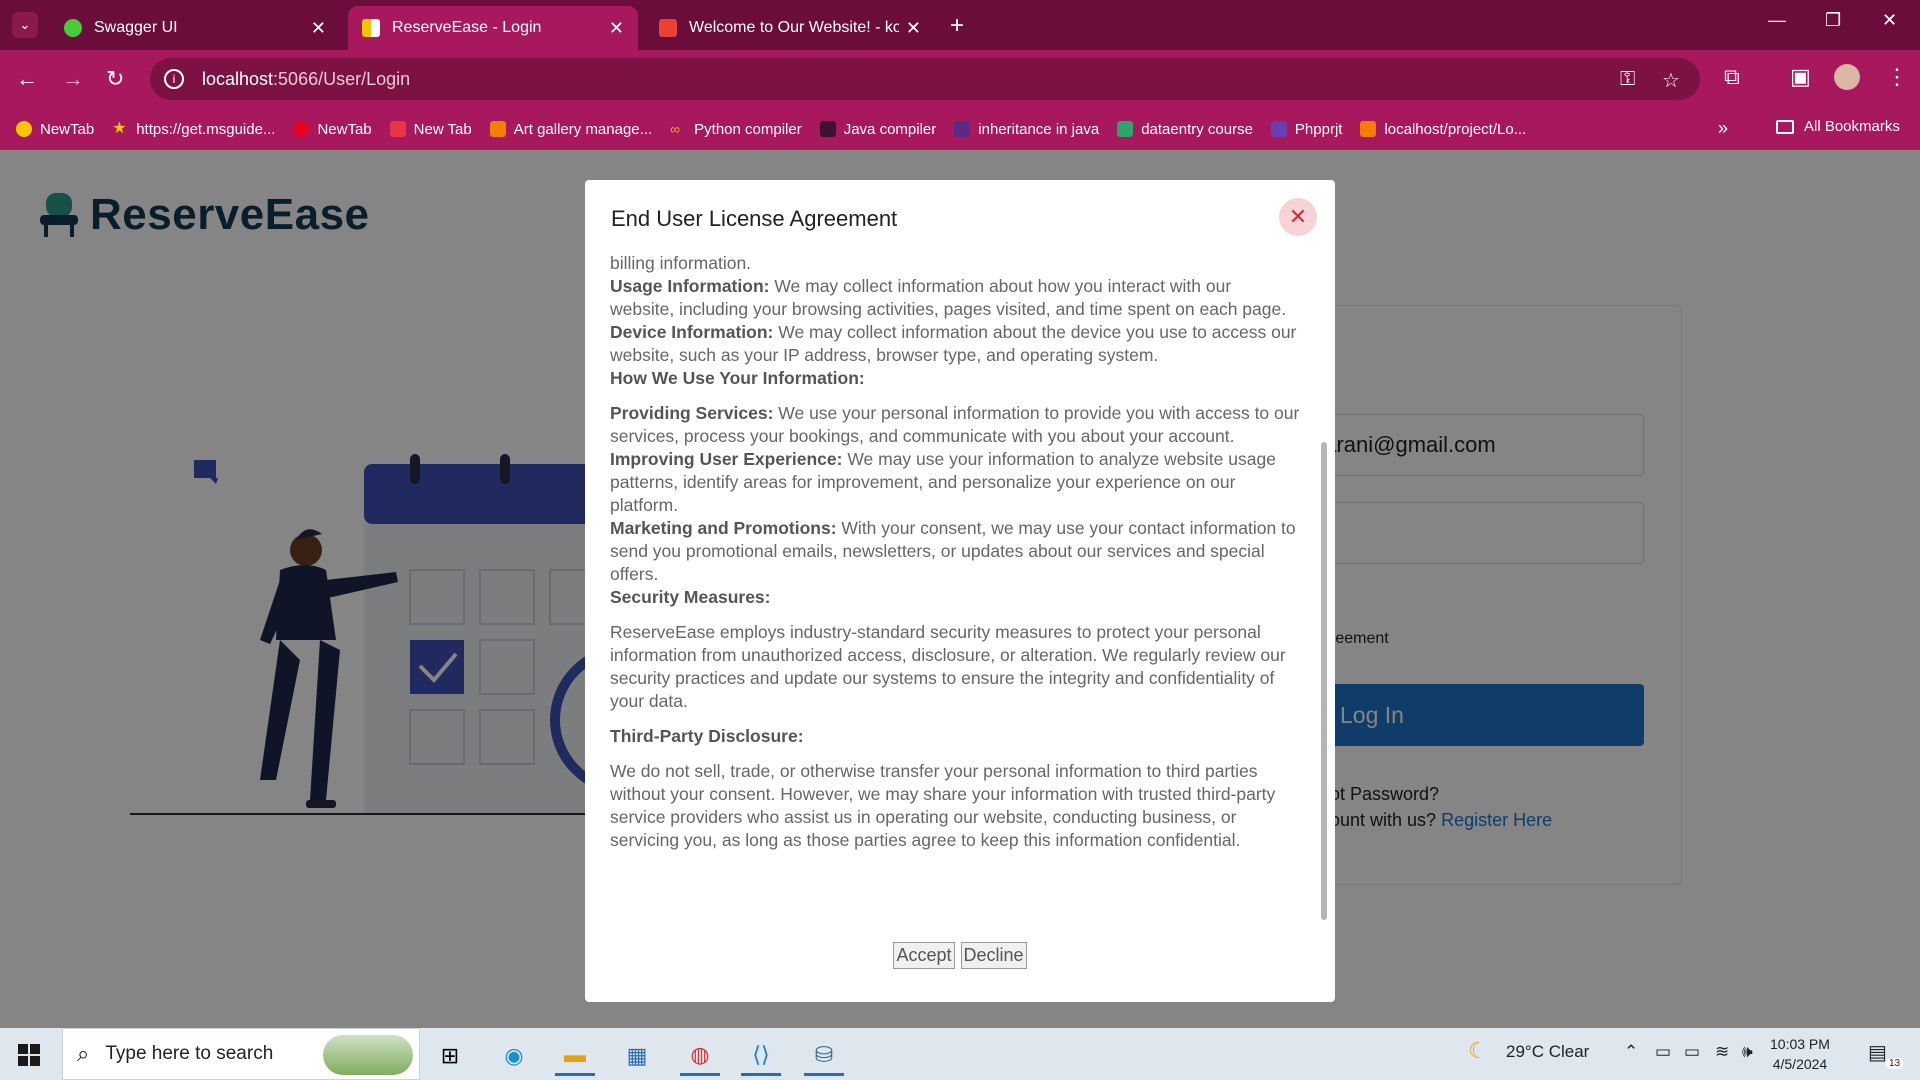 Image resolution: width=1920 pixels, height=1080 pixels. I want to click on modal-footer: Accept Decline, so click(960, 955).